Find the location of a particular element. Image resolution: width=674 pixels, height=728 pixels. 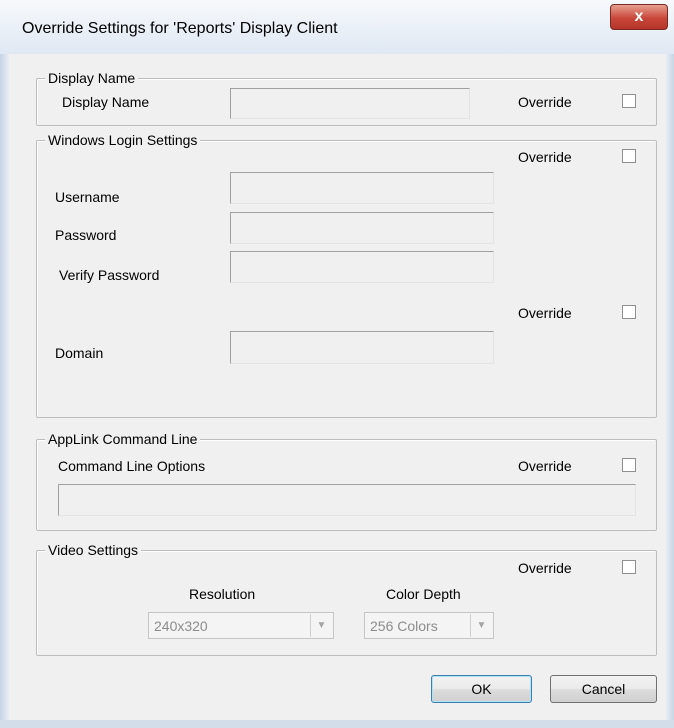

resolution-value: 240x320 is located at coordinates (181, 626).